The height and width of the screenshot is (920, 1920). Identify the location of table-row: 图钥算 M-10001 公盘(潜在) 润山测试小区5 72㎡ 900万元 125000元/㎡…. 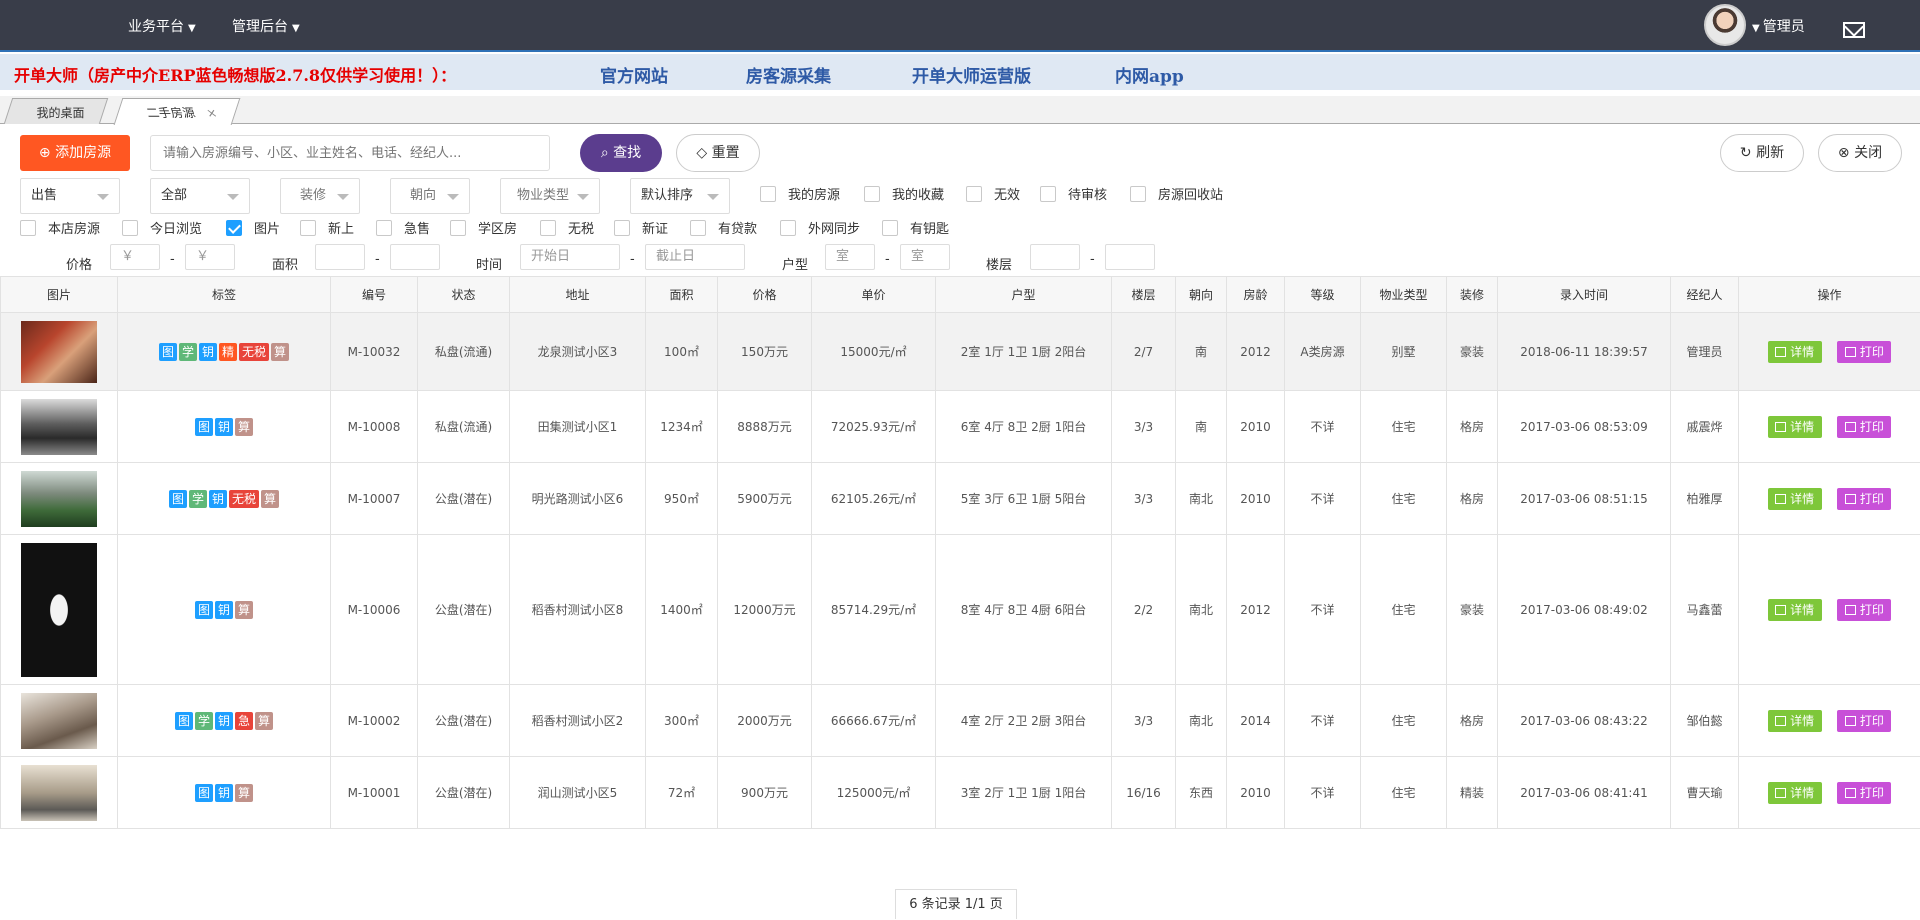
(960, 792).